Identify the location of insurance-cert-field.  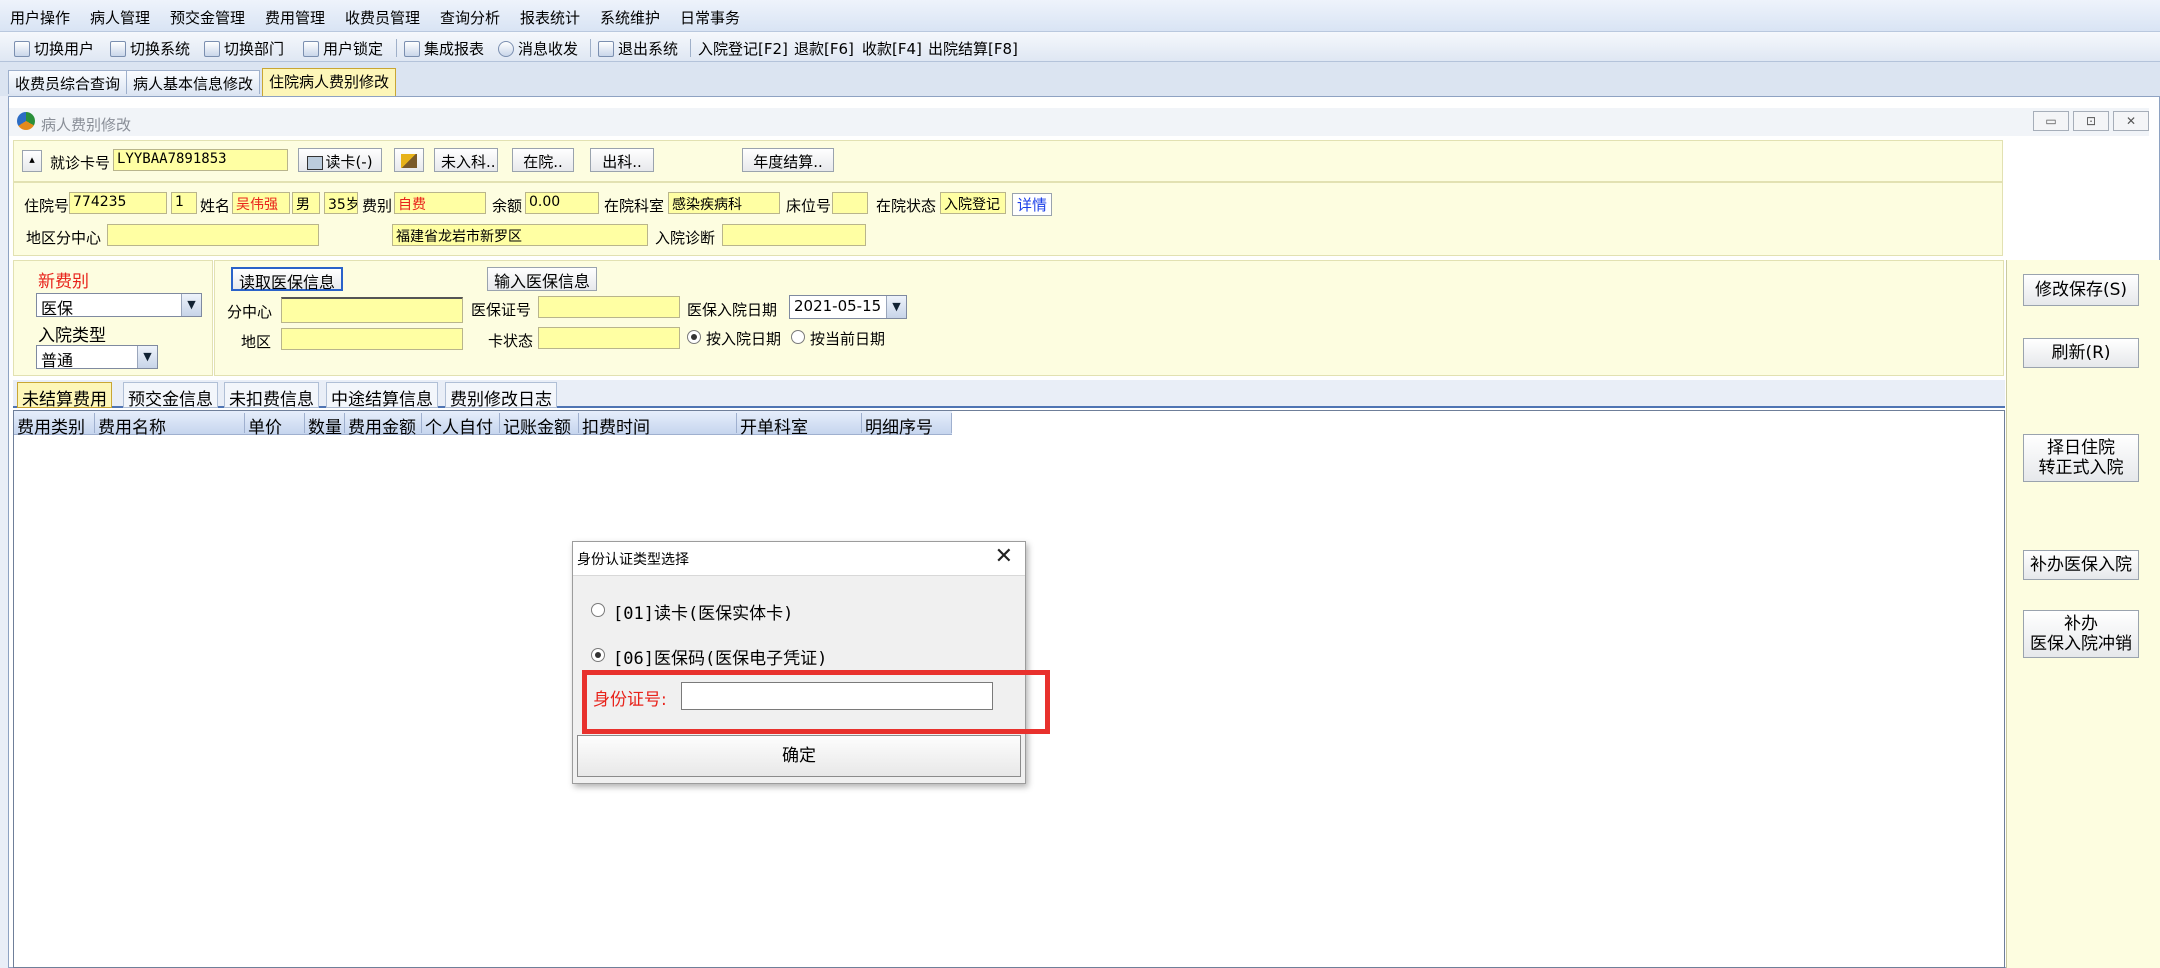
(609, 307).